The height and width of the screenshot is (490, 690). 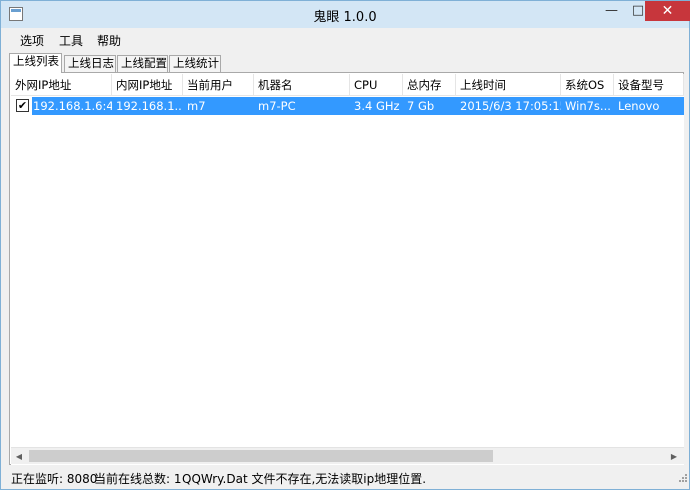 What do you see at coordinates (510, 106) in the screenshot?
I see `cell-online-time: 2015/6/3 17:05:15` at bounding box center [510, 106].